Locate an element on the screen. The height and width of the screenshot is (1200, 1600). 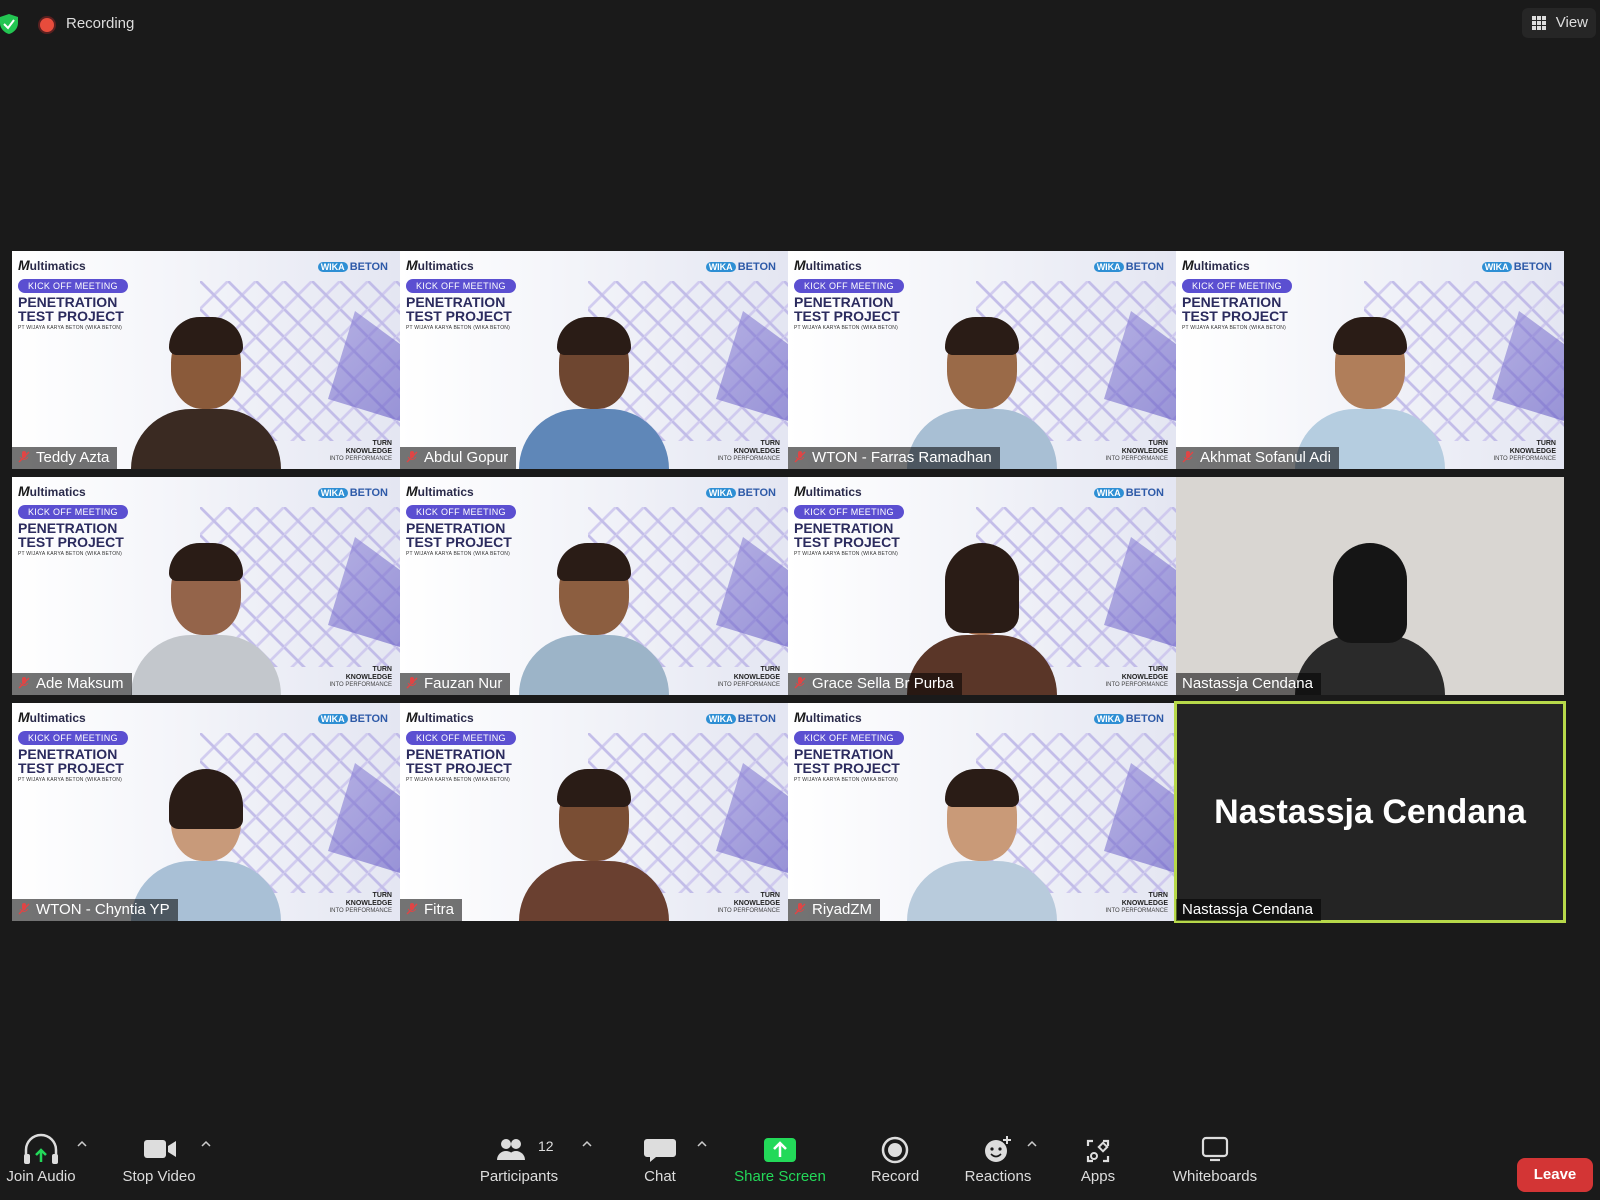
video-camera-icon is located at coordinates (160, 1149).